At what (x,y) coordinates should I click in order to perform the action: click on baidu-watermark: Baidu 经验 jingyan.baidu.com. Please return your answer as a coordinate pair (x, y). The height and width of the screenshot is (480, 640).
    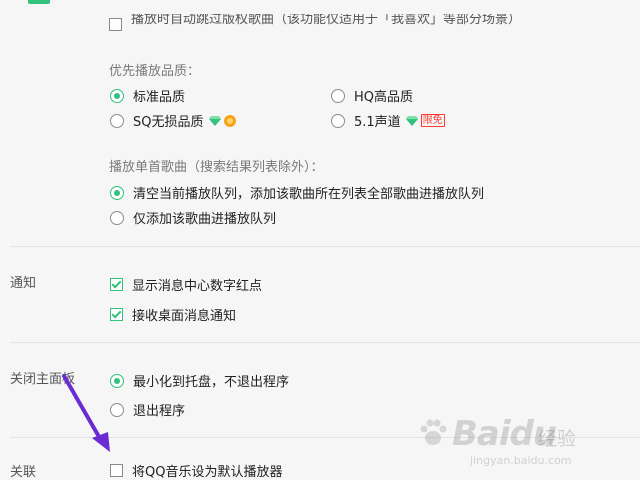
    Looking at the image, I should click on (507, 443).